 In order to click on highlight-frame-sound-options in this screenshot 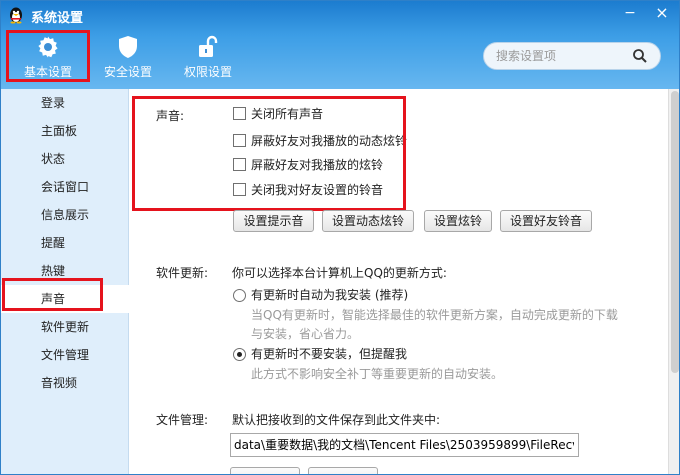, I will do `click(269, 153)`.